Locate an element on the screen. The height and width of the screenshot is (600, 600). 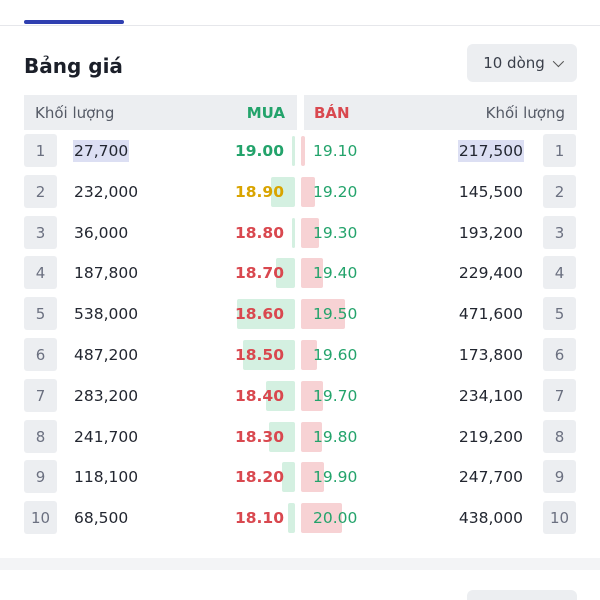
bid-price: 18.50 is located at coordinates (259, 355).